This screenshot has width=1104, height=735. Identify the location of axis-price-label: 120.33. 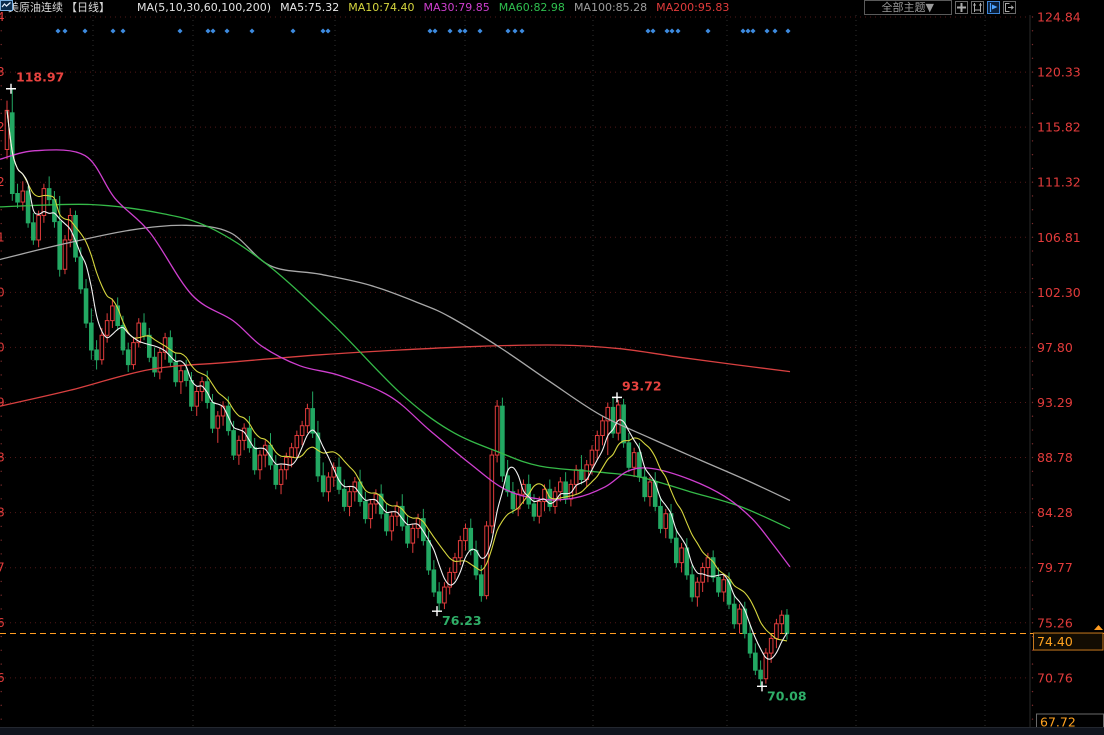
(1059, 72).